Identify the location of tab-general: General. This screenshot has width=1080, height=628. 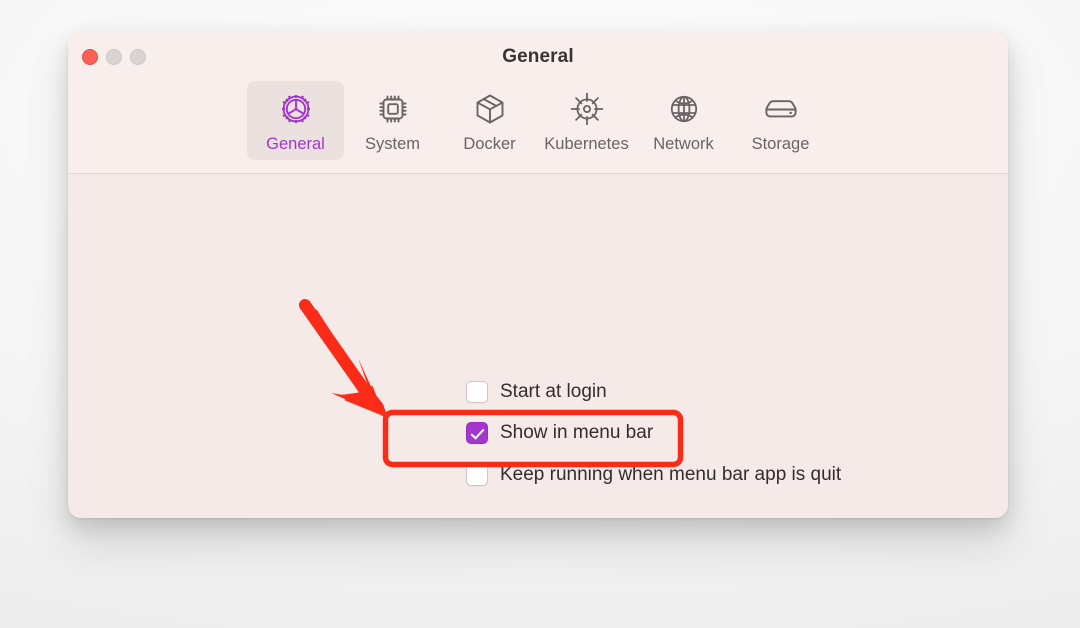
(295, 120).